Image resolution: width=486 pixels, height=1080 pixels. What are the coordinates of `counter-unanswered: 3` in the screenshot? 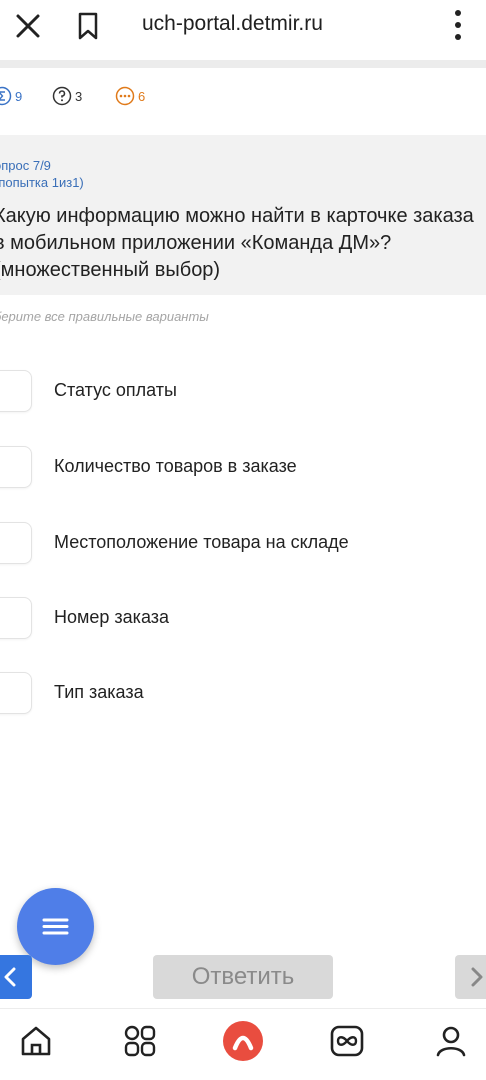 It's located at (67, 96).